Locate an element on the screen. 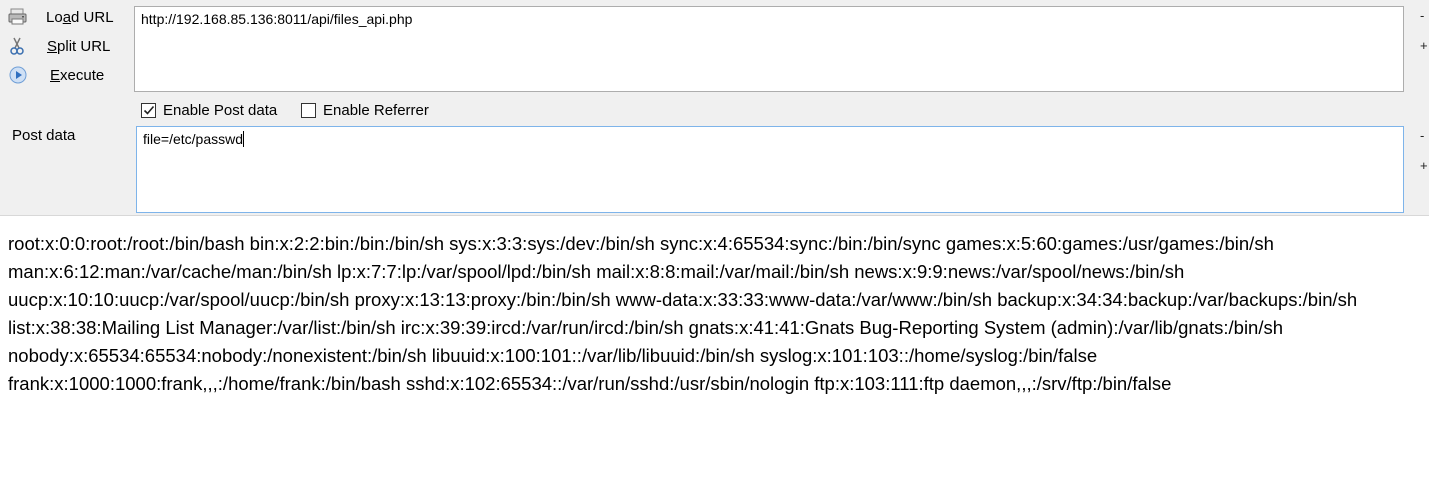 Image resolution: width=1429 pixels, height=491 pixels. enable-post-checkmark is located at coordinates (148, 110).